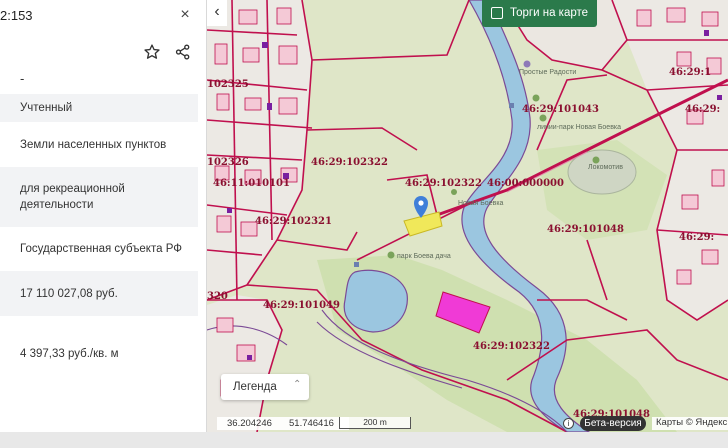 The height and width of the screenshot is (448, 728). What do you see at coordinates (375, 301) in the screenshot?
I see `pond` at bounding box center [375, 301].